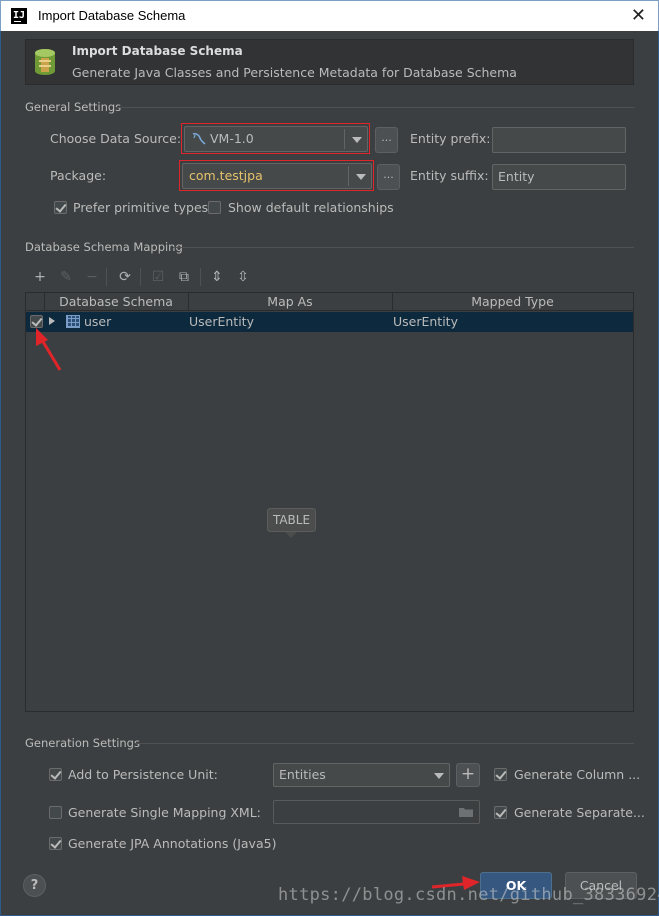 The width and height of the screenshot is (659, 916). What do you see at coordinates (449, 175) in the screenshot?
I see `entity-suffix-label: Entity suffix:` at bounding box center [449, 175].